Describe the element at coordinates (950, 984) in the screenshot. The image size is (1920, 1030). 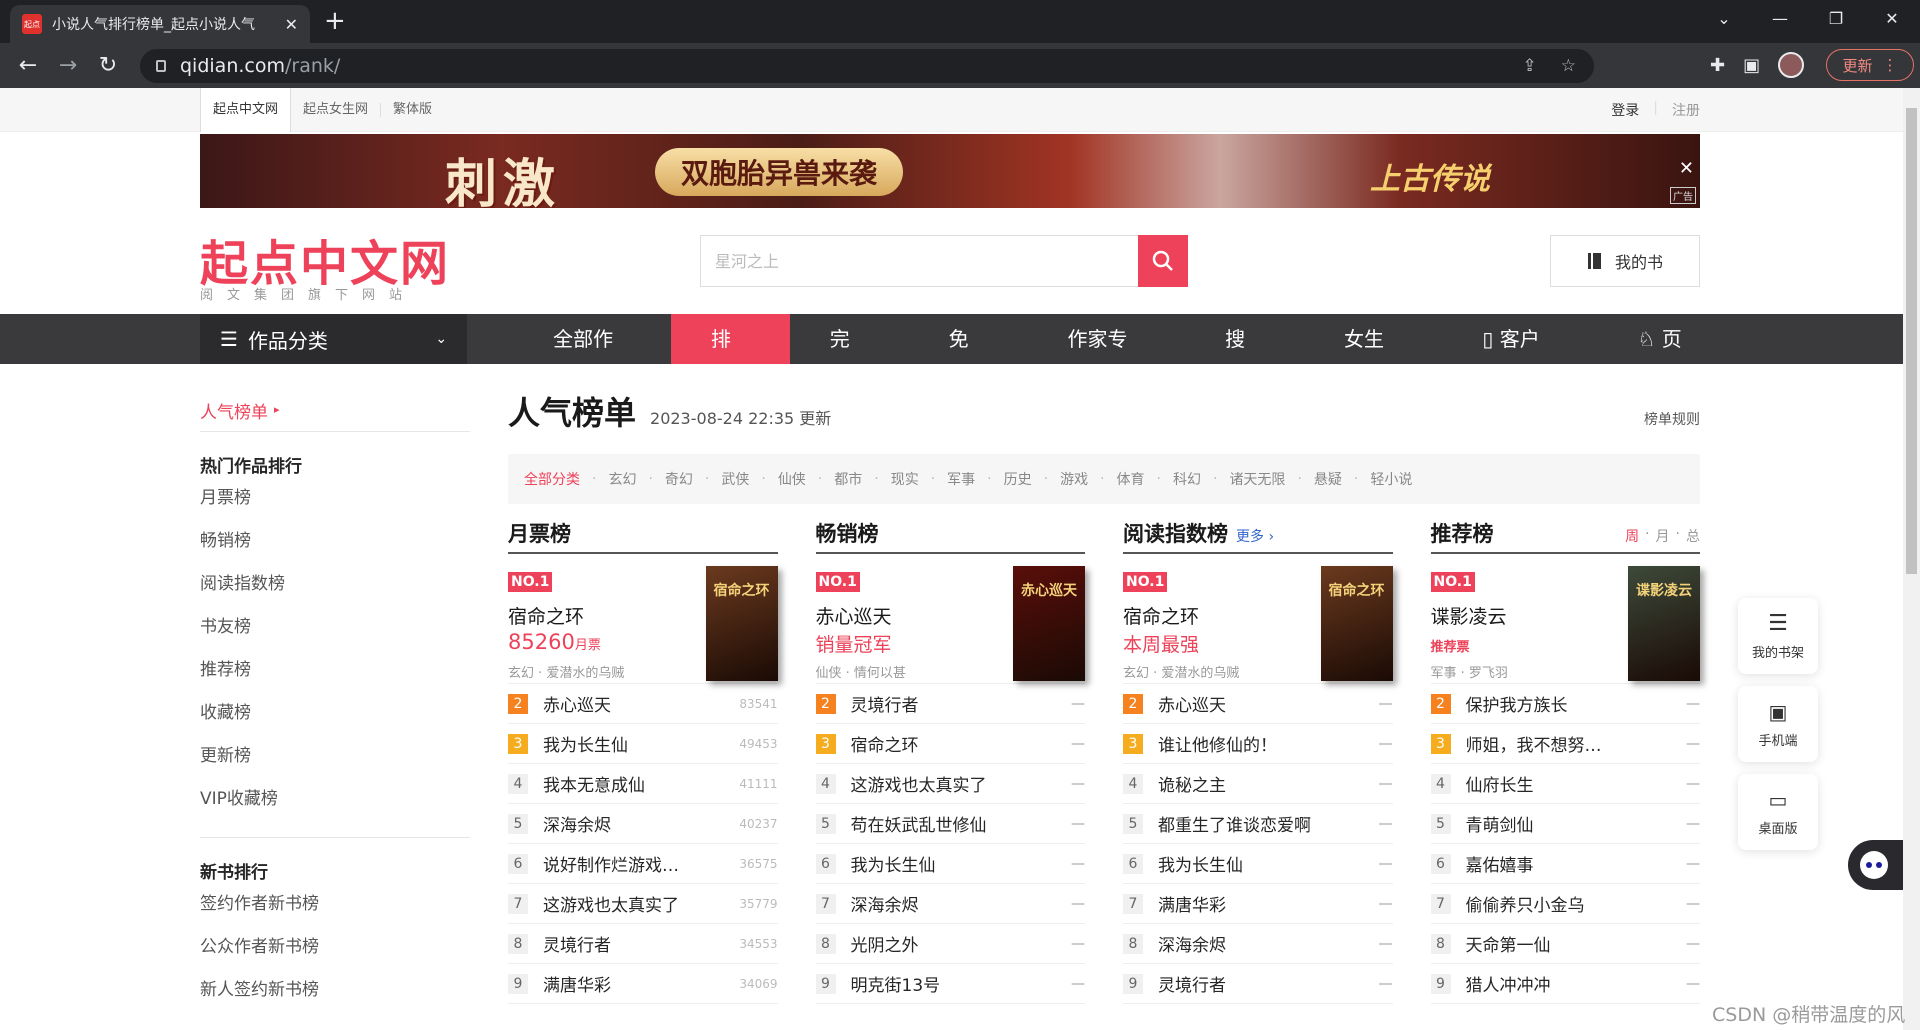
I see `rank-row: 9 明克街13号 —` at that location.